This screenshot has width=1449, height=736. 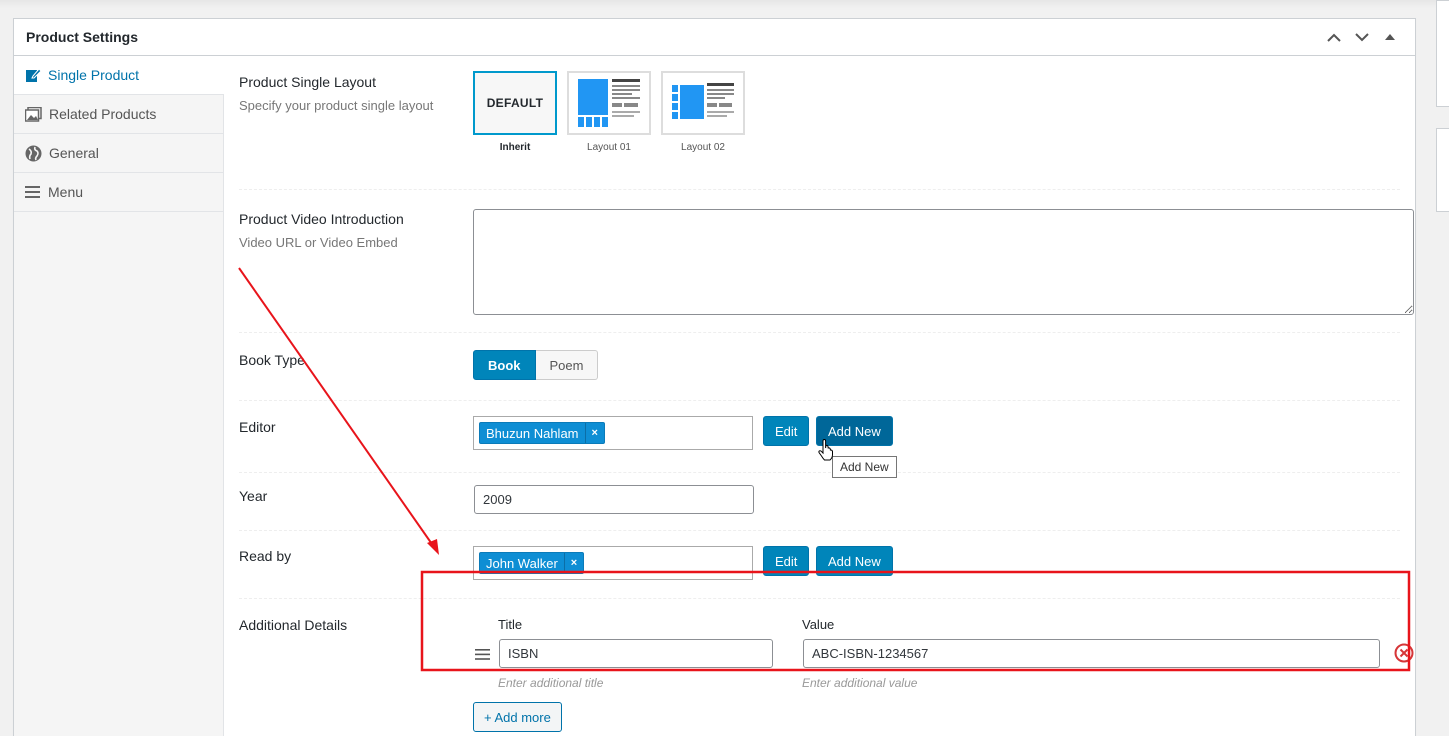 What do you see at coordinates (786, 561) in the screenshot?
I see `read-by-edit-button: Edit` at bounding box center [786, 561].